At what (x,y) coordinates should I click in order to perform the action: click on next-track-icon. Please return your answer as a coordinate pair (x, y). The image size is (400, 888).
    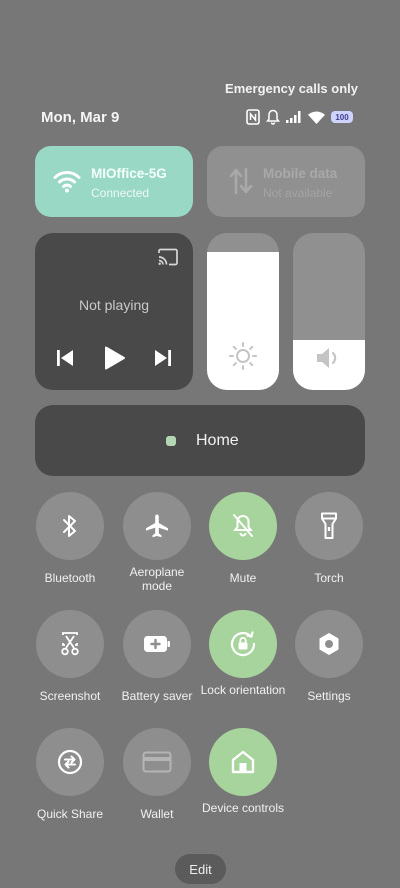
    Looking at the image, I should click on (163, 358).